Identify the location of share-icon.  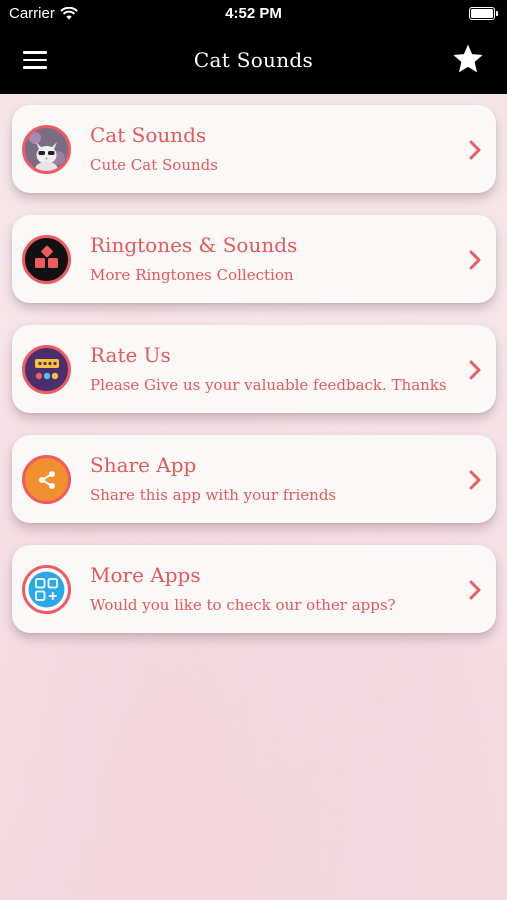
(46, 479).